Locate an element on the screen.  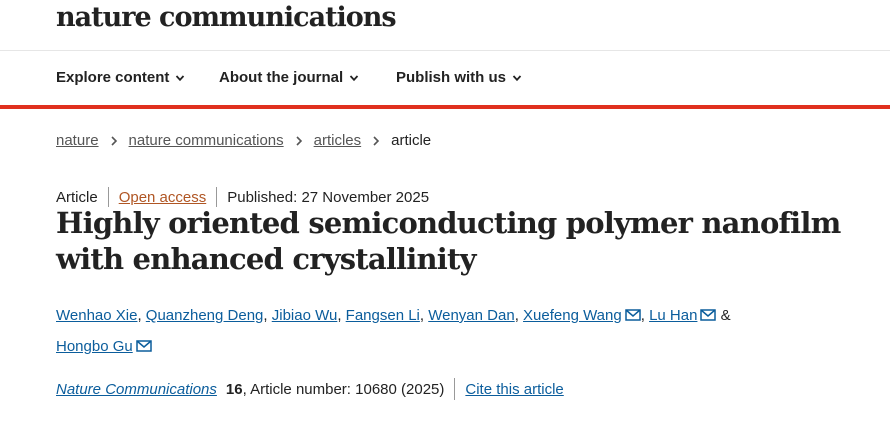
author-link: Wenyan Dan is located at coordinates (471, 315).